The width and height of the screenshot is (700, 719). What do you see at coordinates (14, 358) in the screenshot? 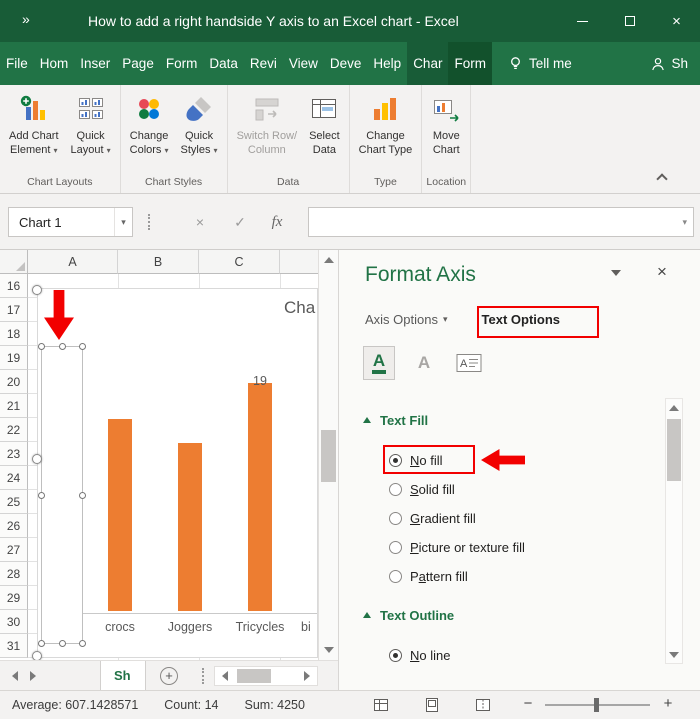
I see `row-header-19: 19` at bounding box center [14, 358].